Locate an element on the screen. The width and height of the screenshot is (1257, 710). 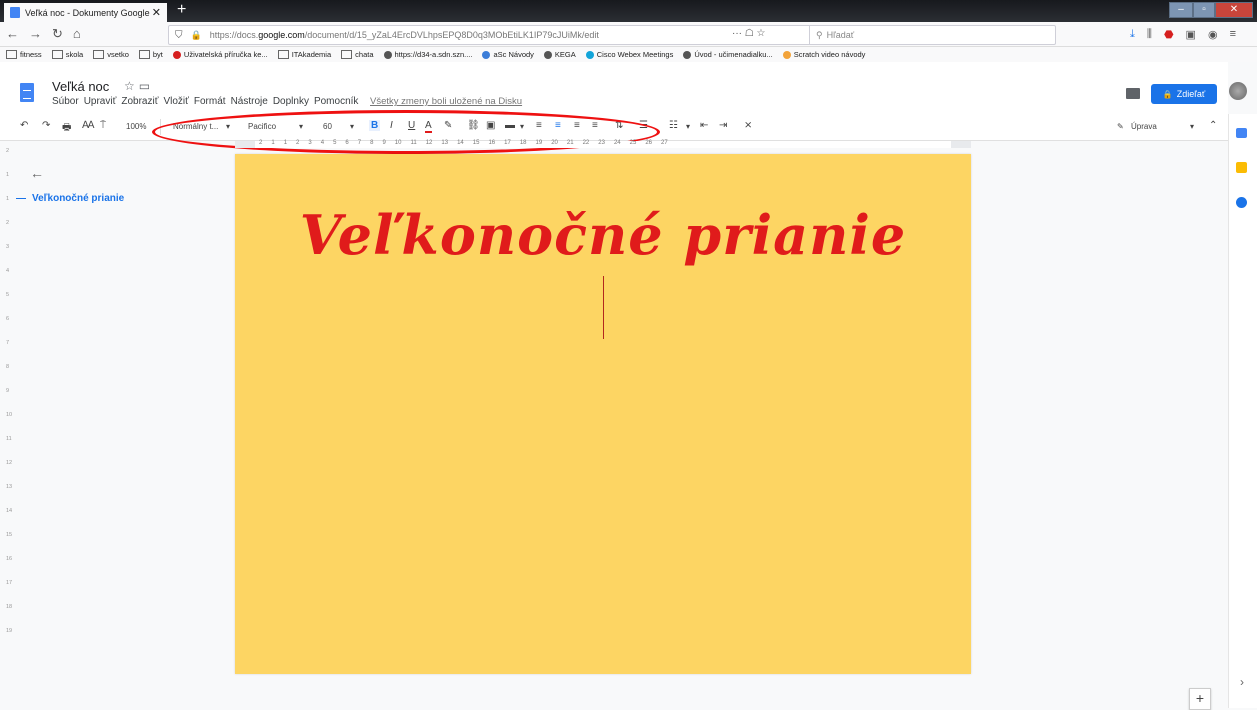
downloads-icon: ⤓ is located at coordinates (1132, 34).